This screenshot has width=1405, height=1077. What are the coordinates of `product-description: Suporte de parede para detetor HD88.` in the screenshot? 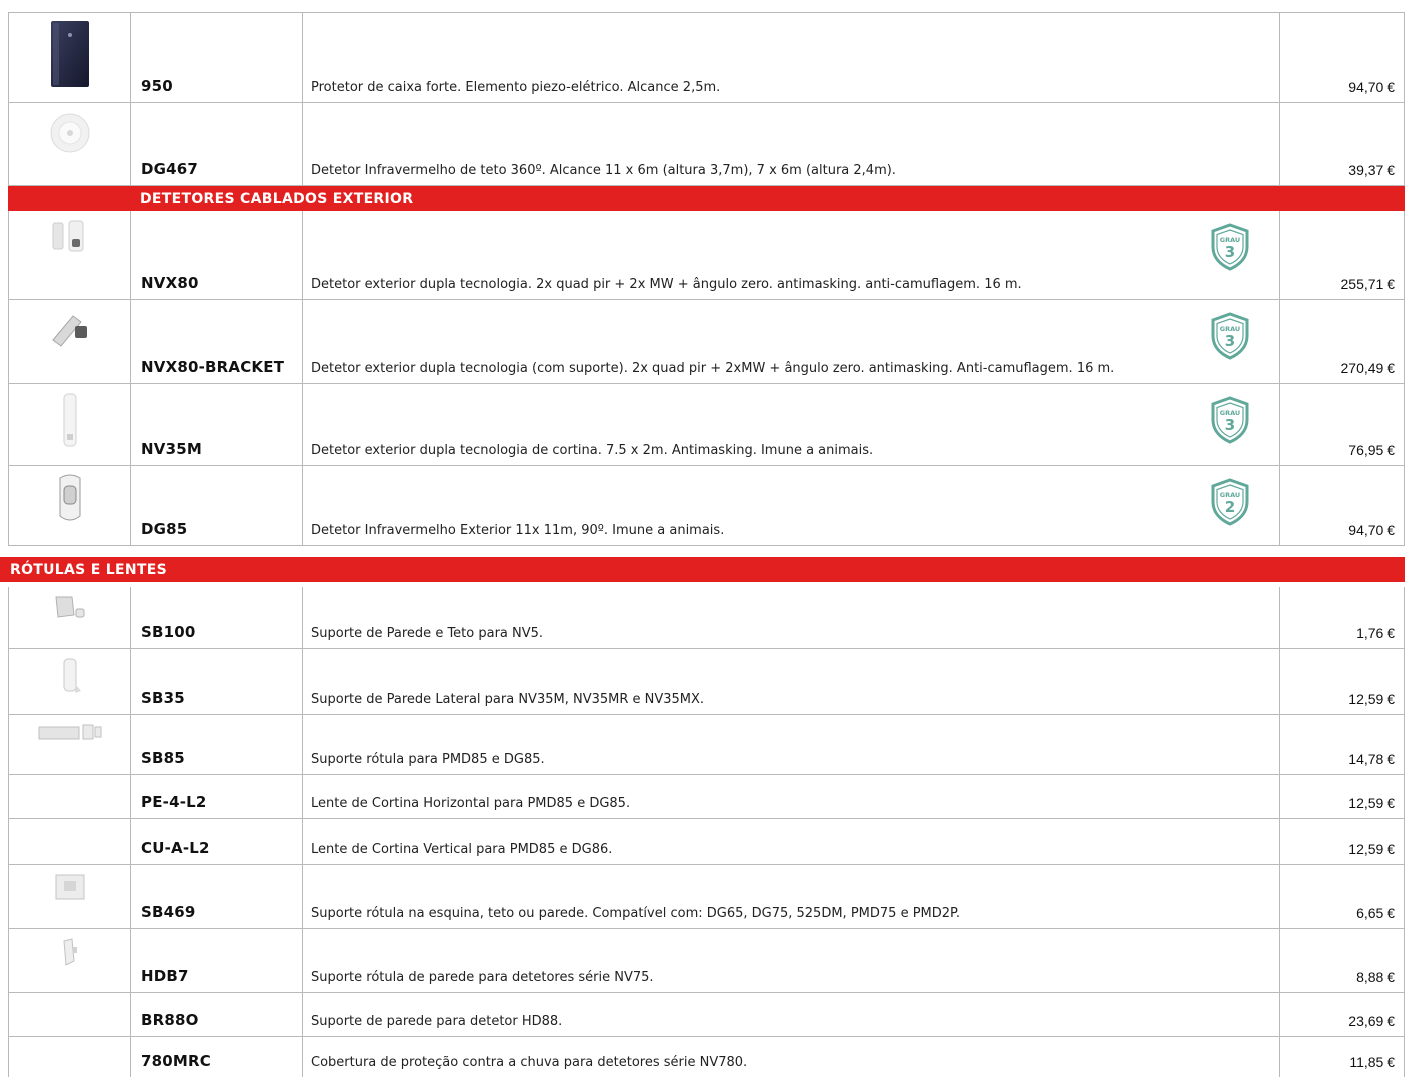 It's located at (437, 1021).